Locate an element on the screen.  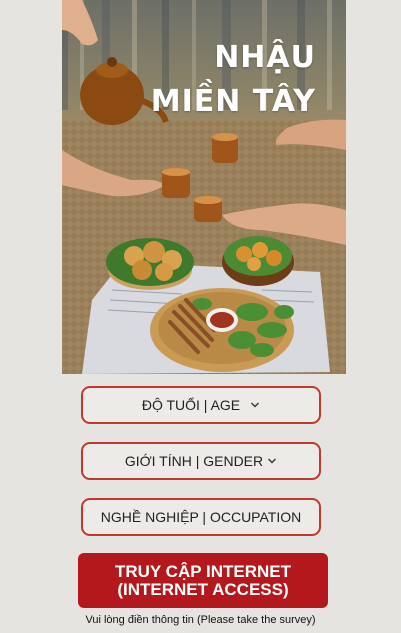
internet-access-button-line1: TRUY CẬP INTERNET is located at coordinates (202, 571).